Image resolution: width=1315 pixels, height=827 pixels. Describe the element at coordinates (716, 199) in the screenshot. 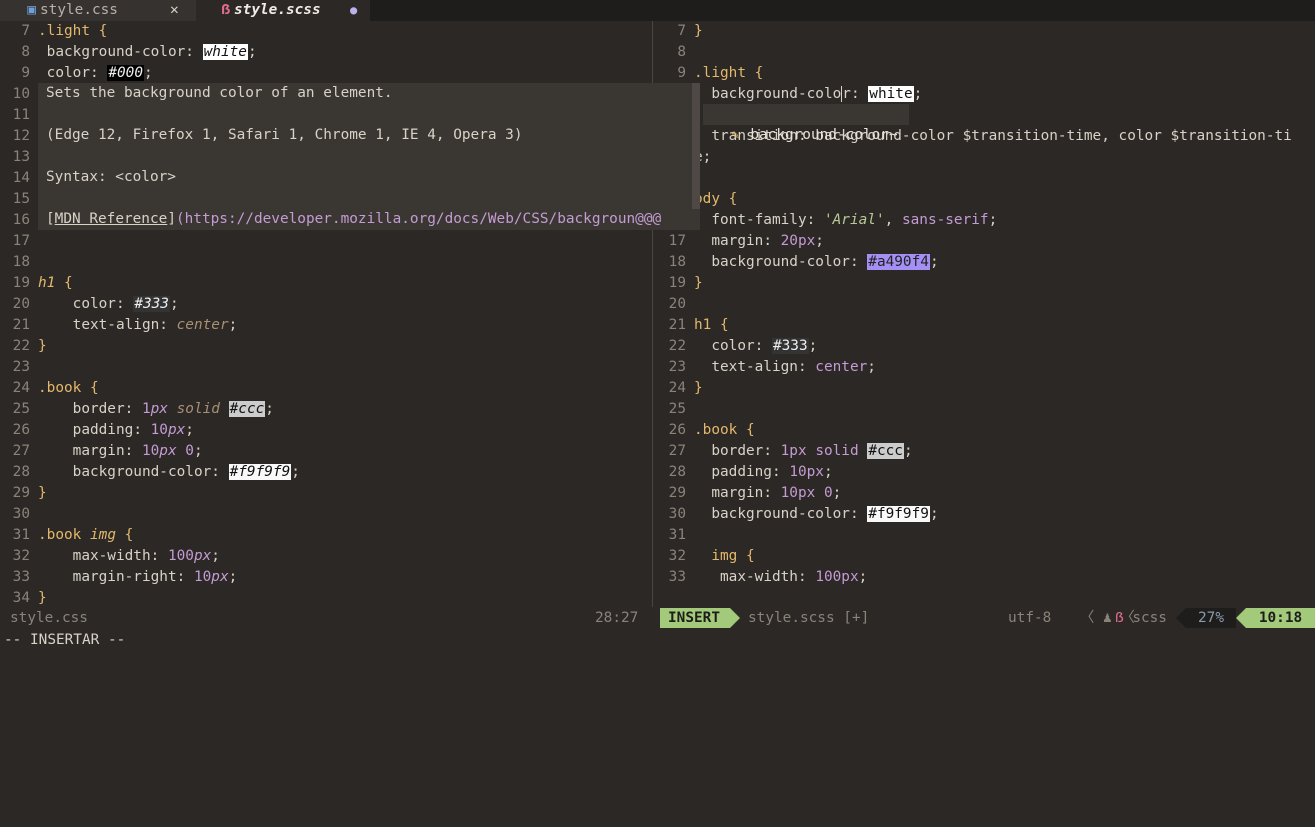

I see `code-text: ody {` at that location.